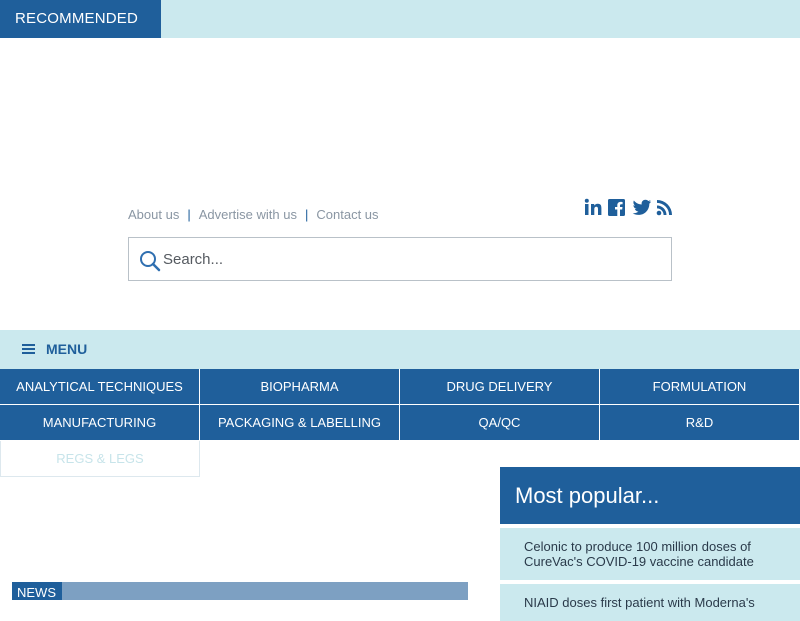  I want to click on utility-links: About us | Advertise with us | Contact us, so click(253, 214).